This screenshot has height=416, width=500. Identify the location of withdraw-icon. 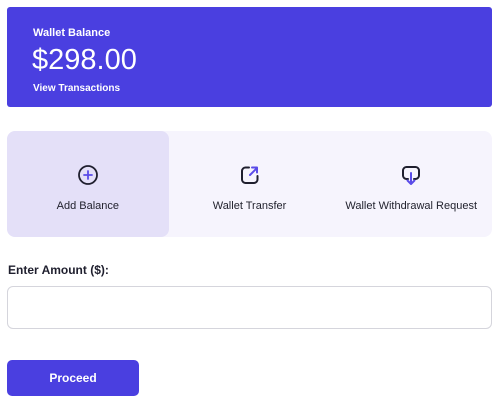
(411, 175).